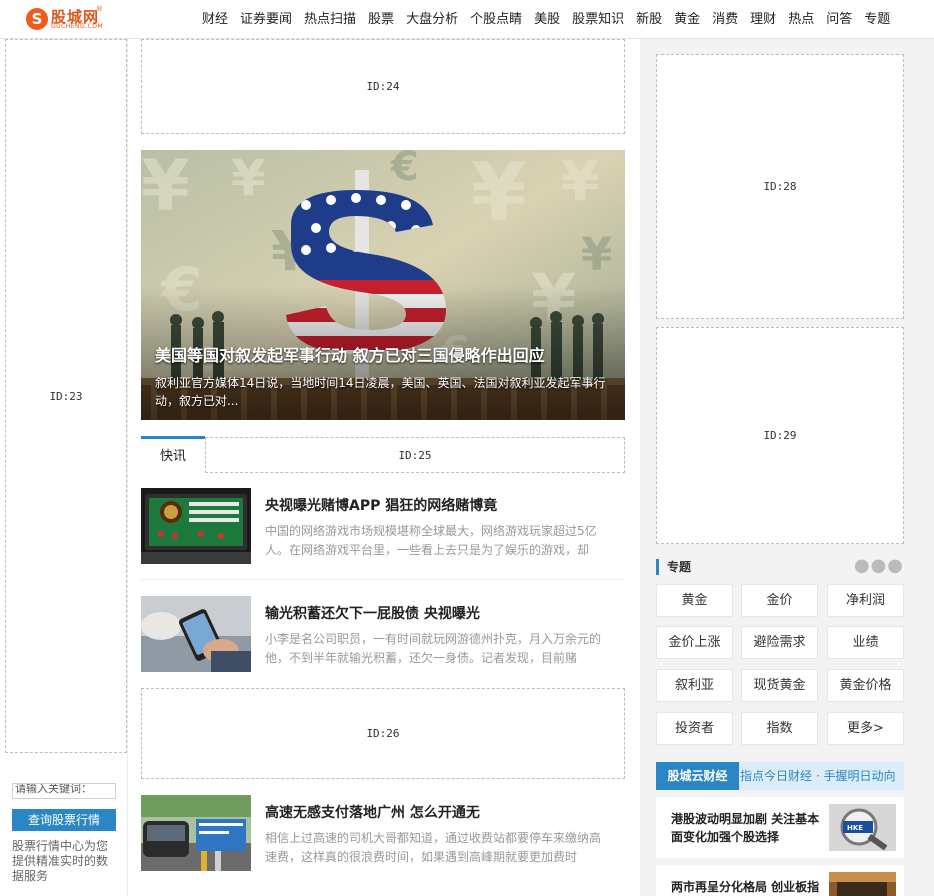 Image resolution: width=934 pixels, height=896 pixels. I want to click on site-logo: S 股城网 GUCHENG.COM ®, so click(66, 18).